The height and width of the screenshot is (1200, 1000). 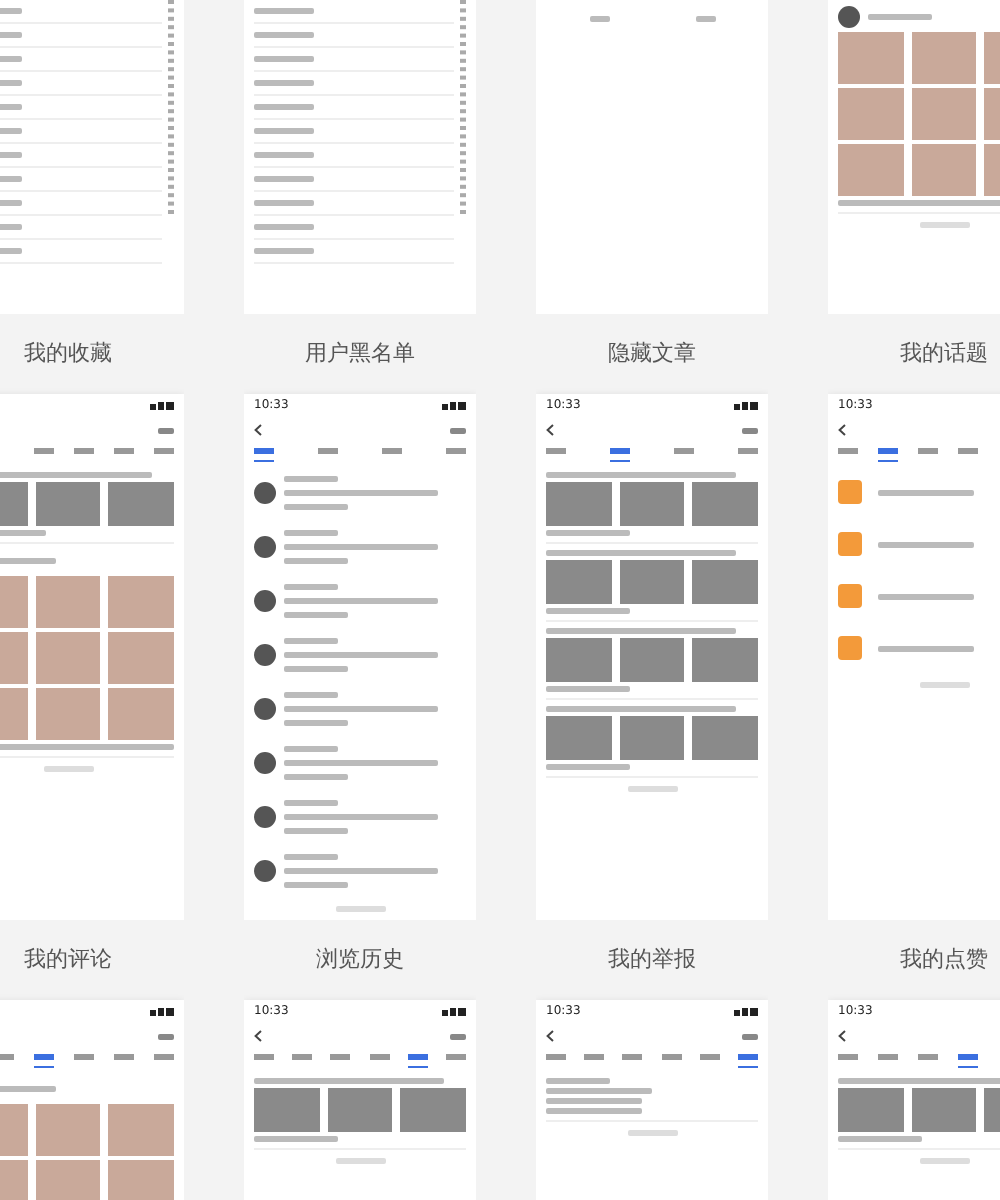 What do you see at coordinates (652, 354) in the screenshot?
I see `screen-title: 隐藏文章` at bounding box center [652, 354].